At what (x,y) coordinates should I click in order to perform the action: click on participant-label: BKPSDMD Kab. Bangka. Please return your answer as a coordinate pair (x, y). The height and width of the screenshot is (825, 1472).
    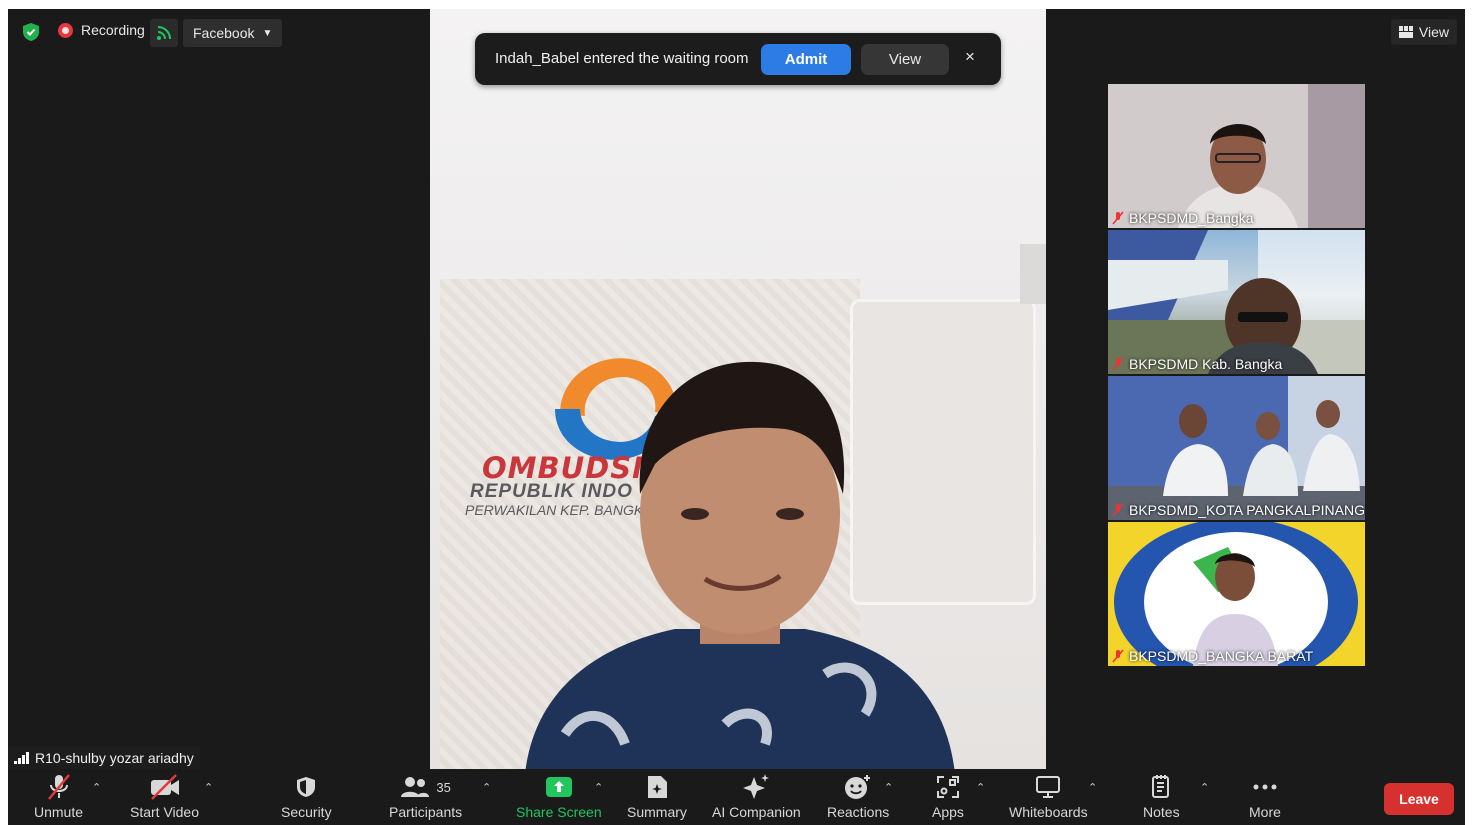
    Looking at the image, I should click on (1197, 364).